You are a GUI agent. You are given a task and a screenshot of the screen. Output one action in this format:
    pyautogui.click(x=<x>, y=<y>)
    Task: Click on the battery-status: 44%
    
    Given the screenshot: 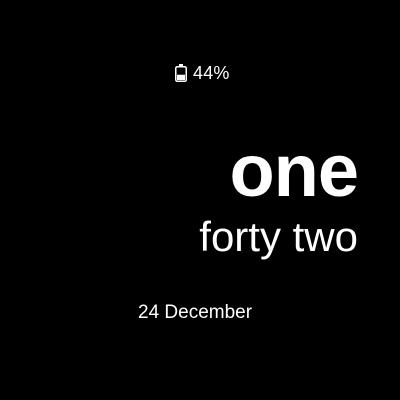 What is the action you would take?
    pyautogui.click(x=202, y=73)
    